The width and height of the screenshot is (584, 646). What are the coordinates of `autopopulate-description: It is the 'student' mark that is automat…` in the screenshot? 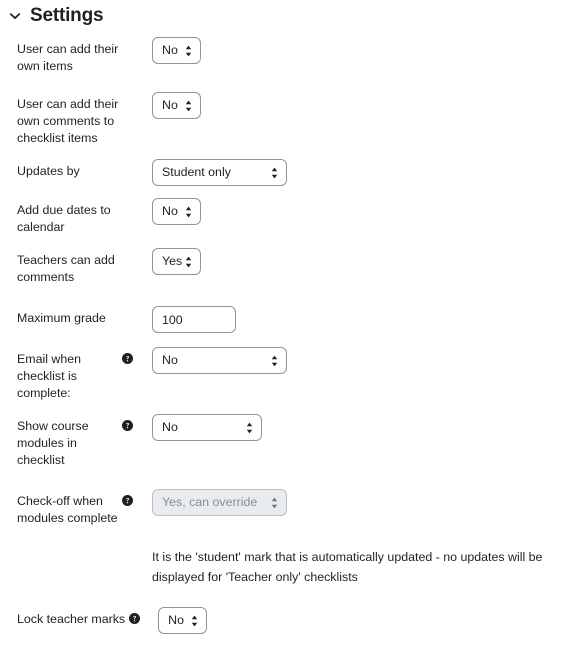 It's located at (347, 567).